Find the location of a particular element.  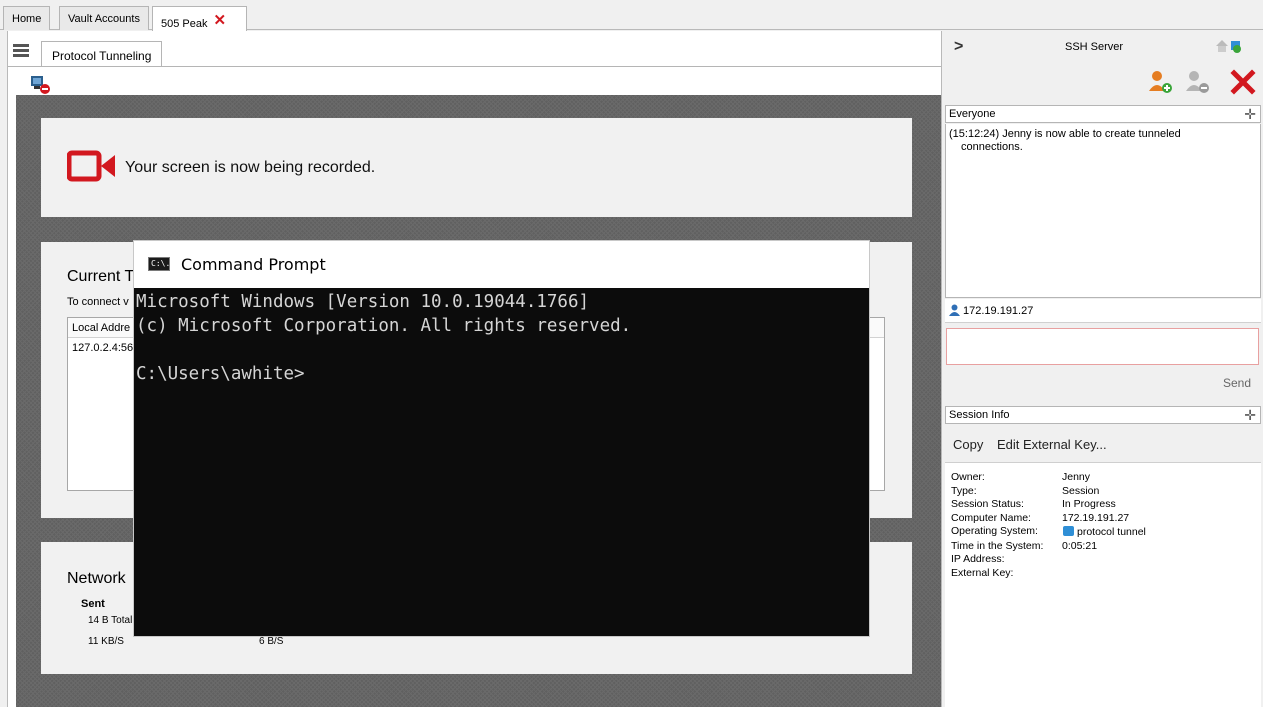

command-prompt-titlebar: C:\. Command Prompt is located at coordinates (501, 264).